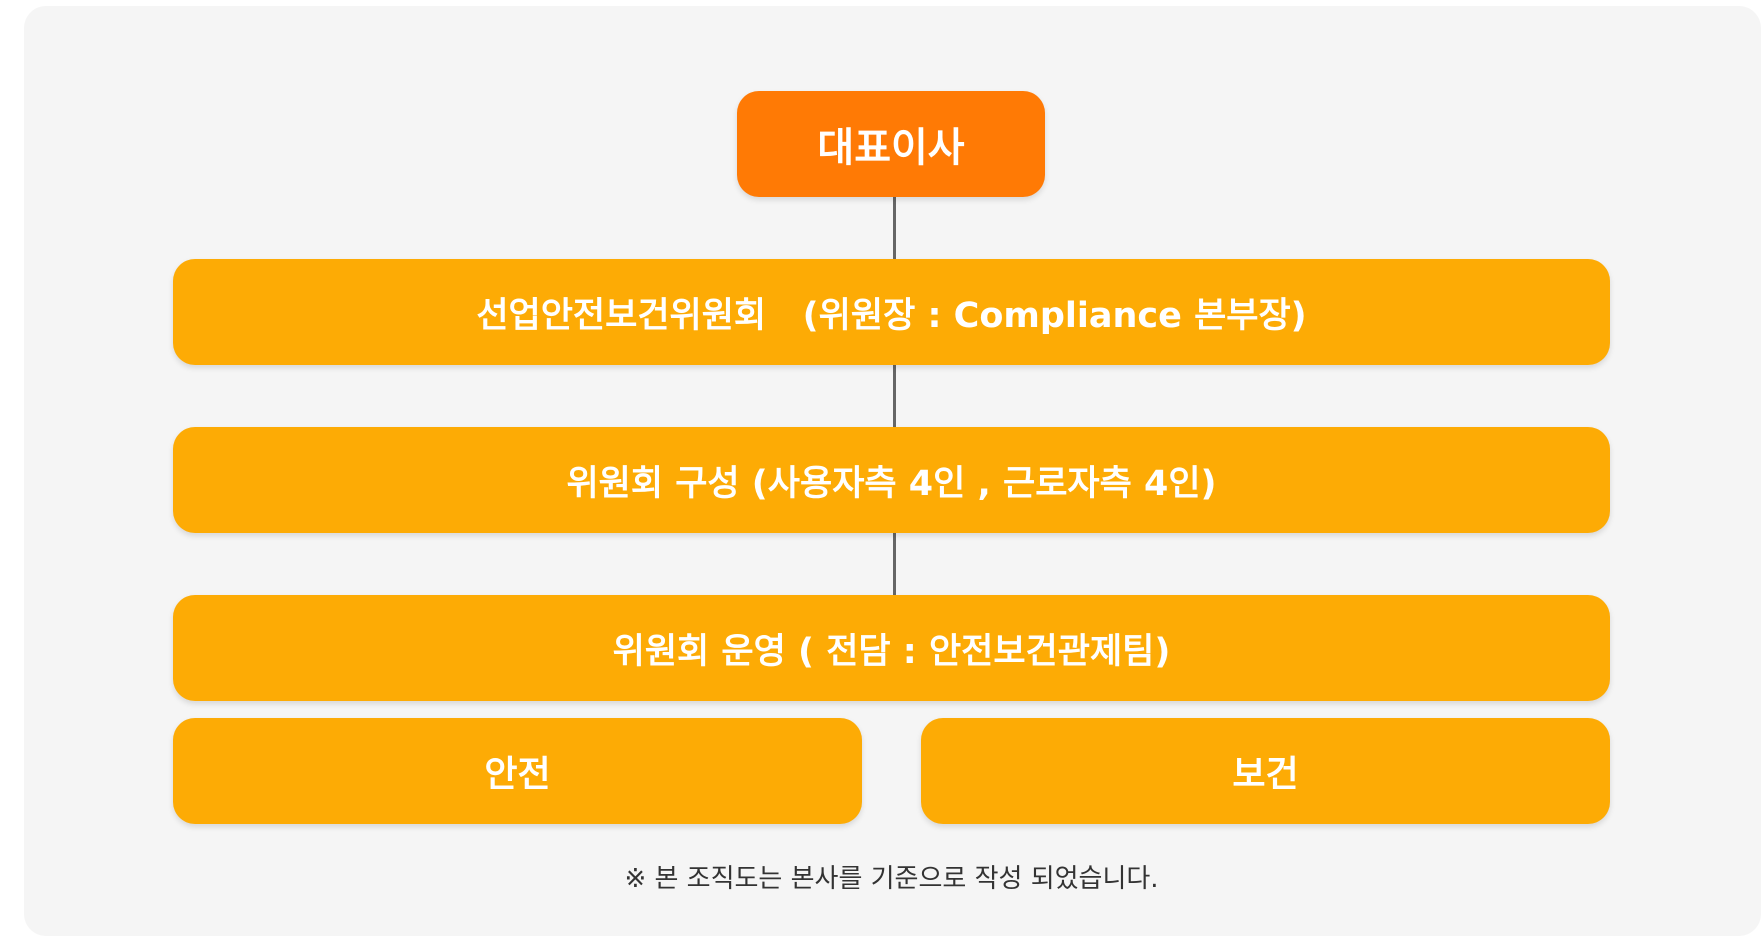  What do you see at coordinates (517, 771) in the screenshot?
I see `safety-box: 안전` at bounding box center [517, 771].